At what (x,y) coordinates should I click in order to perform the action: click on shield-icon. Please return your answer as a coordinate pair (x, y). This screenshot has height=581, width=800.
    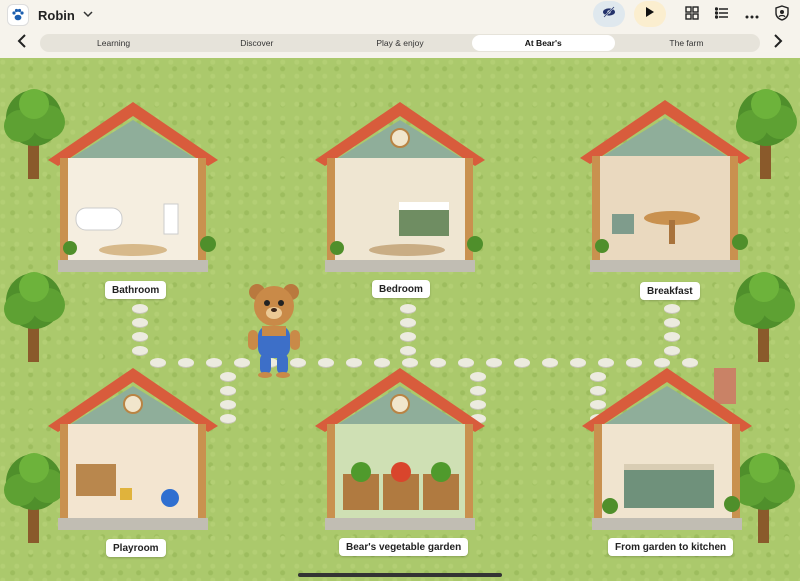
    Looking at the image, I should click on (782, 15).